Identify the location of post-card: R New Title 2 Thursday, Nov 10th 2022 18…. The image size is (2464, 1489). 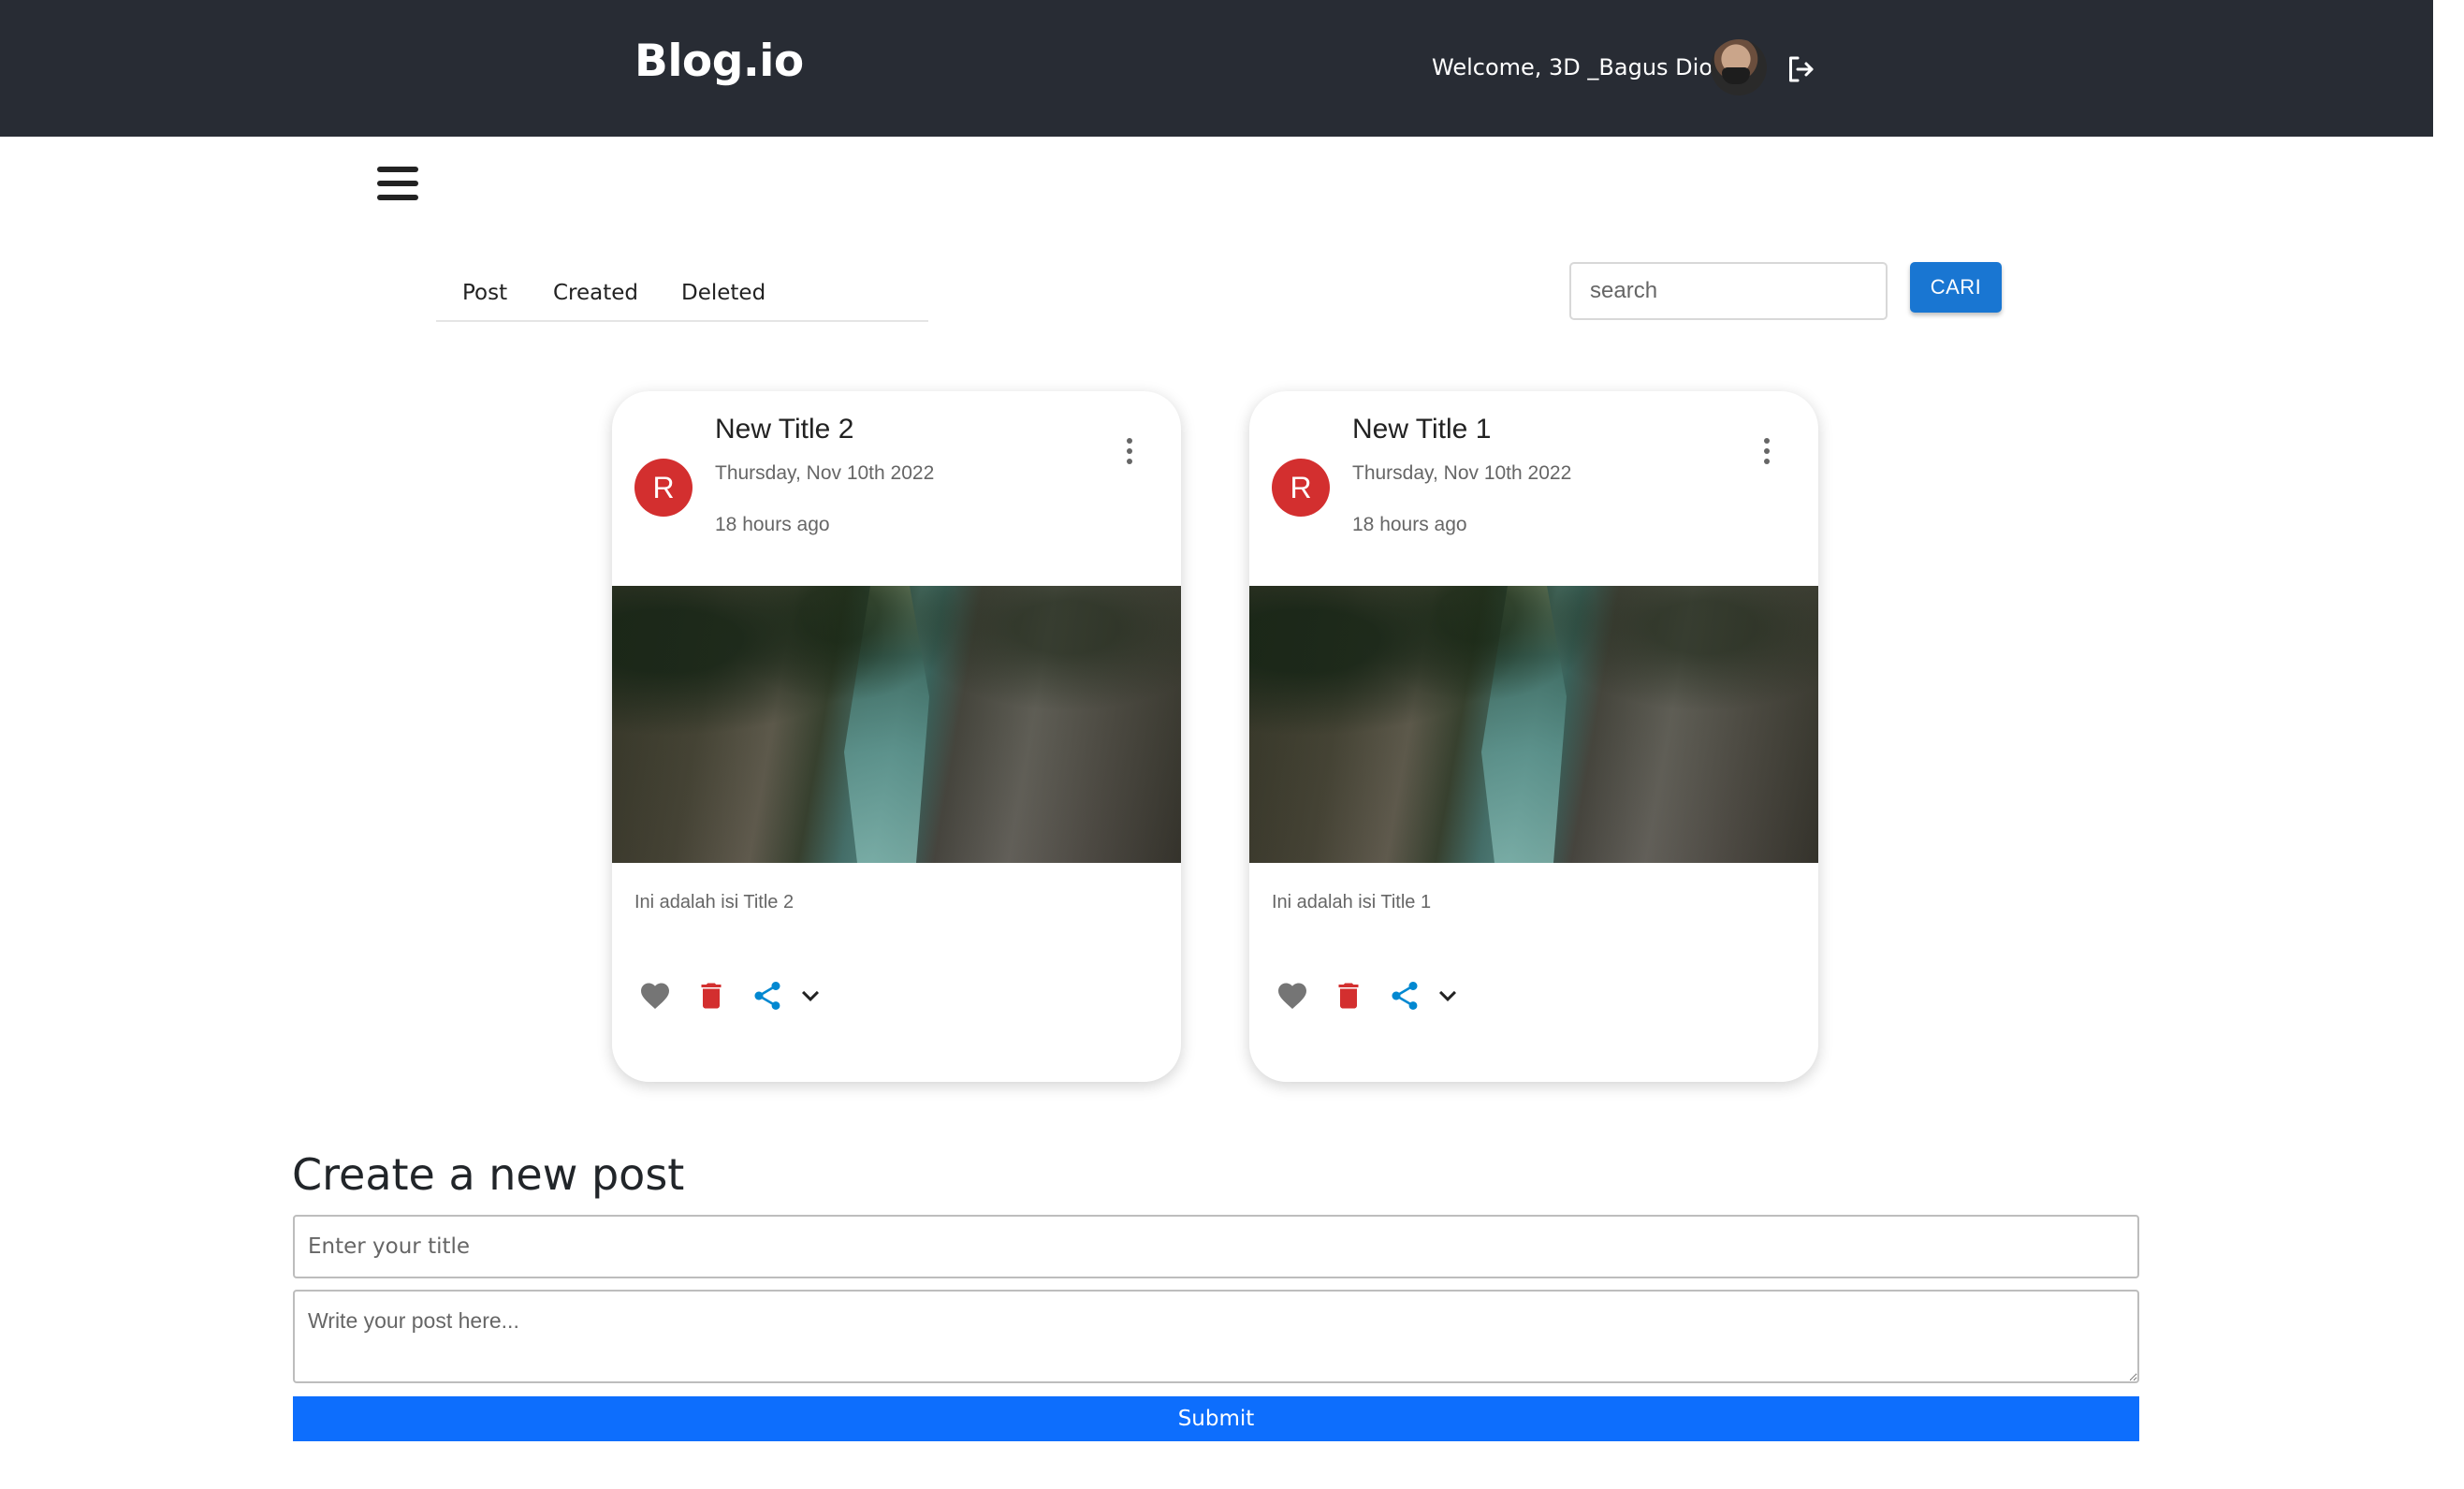
(896, 736).